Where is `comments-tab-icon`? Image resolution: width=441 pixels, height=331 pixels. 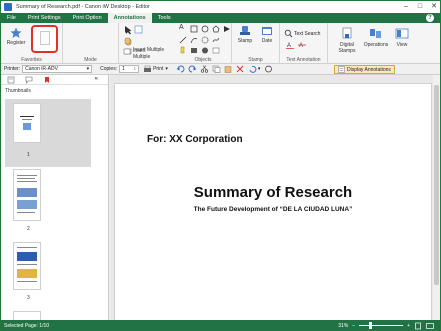
comments-tab-icon is located at coordinates (29, 80).